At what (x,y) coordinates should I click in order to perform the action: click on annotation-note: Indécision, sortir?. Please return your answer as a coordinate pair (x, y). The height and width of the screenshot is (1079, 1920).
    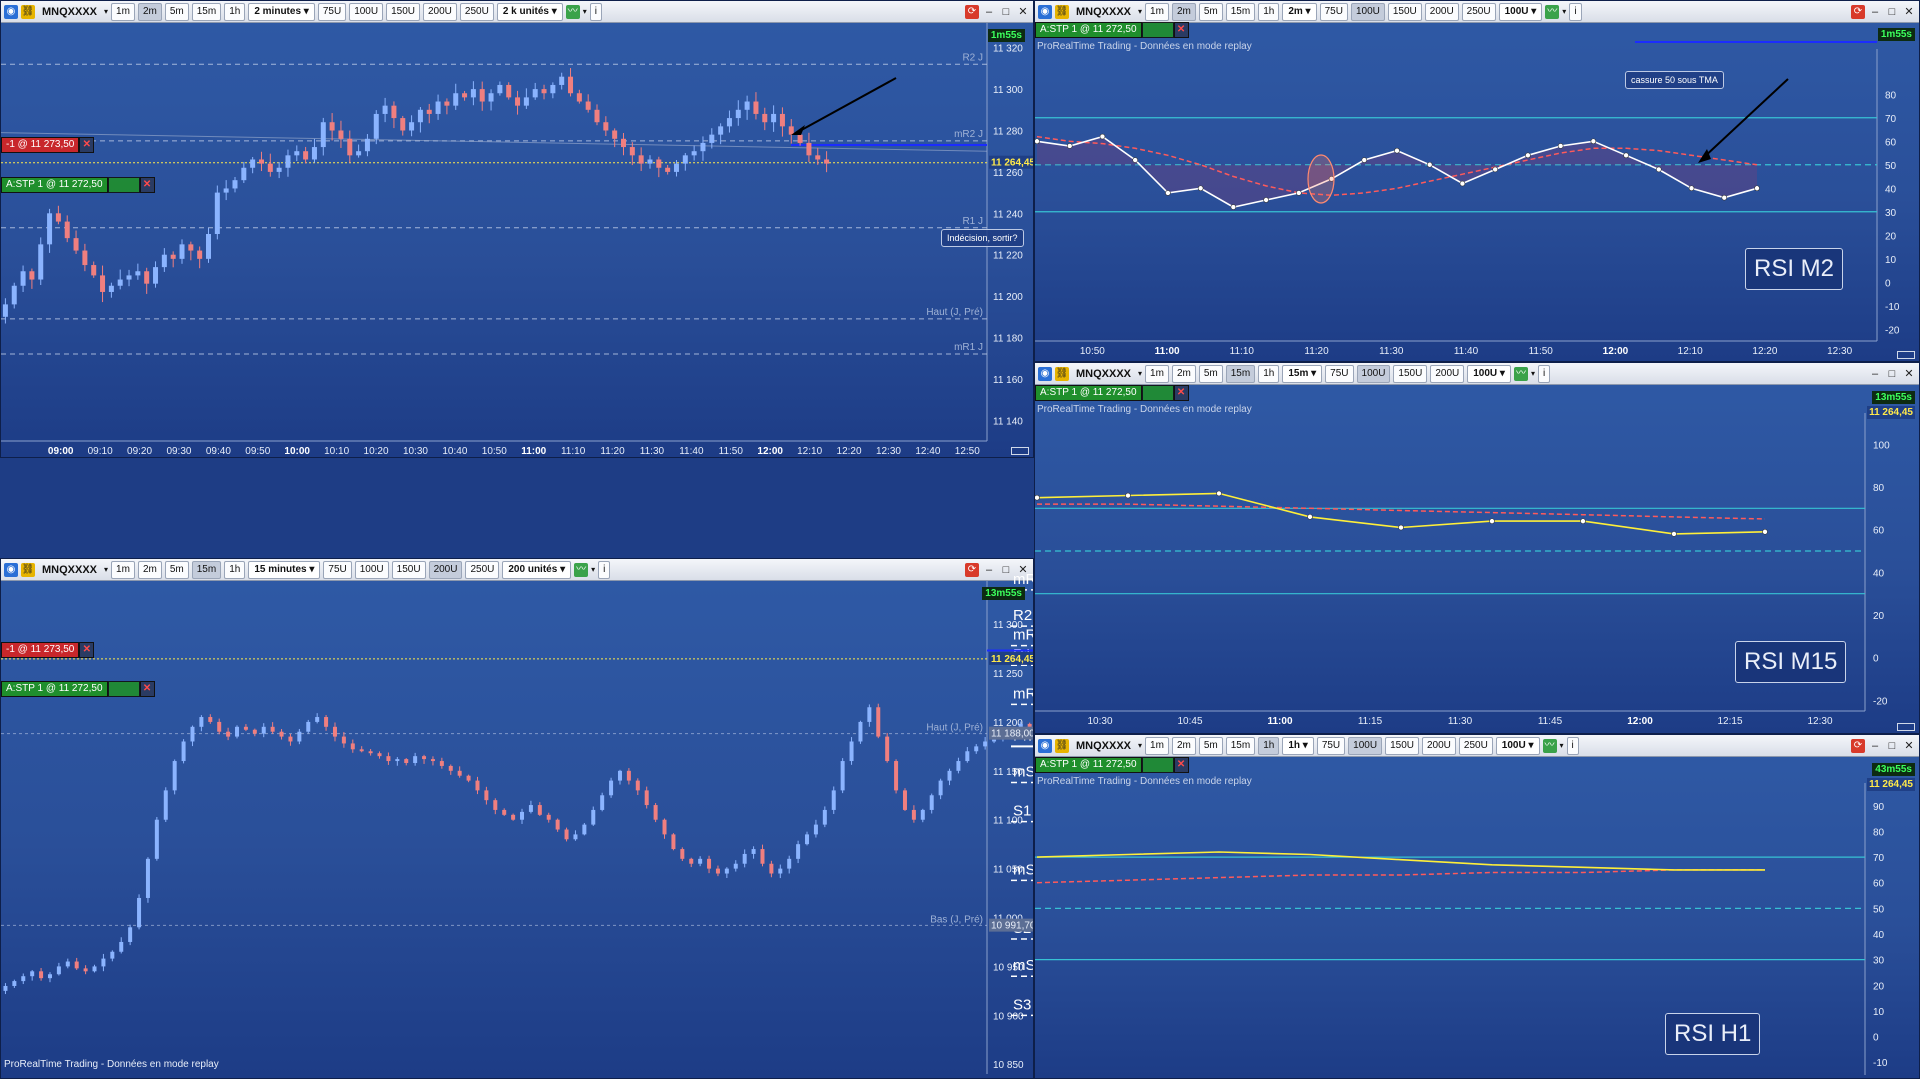
    Looking at the image, I should click on (982, 238).